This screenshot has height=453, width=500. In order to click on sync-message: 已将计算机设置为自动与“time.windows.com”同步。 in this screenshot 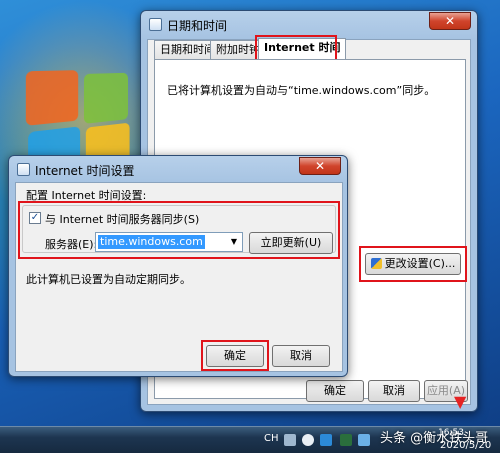, I will do `click(312, 90)`.